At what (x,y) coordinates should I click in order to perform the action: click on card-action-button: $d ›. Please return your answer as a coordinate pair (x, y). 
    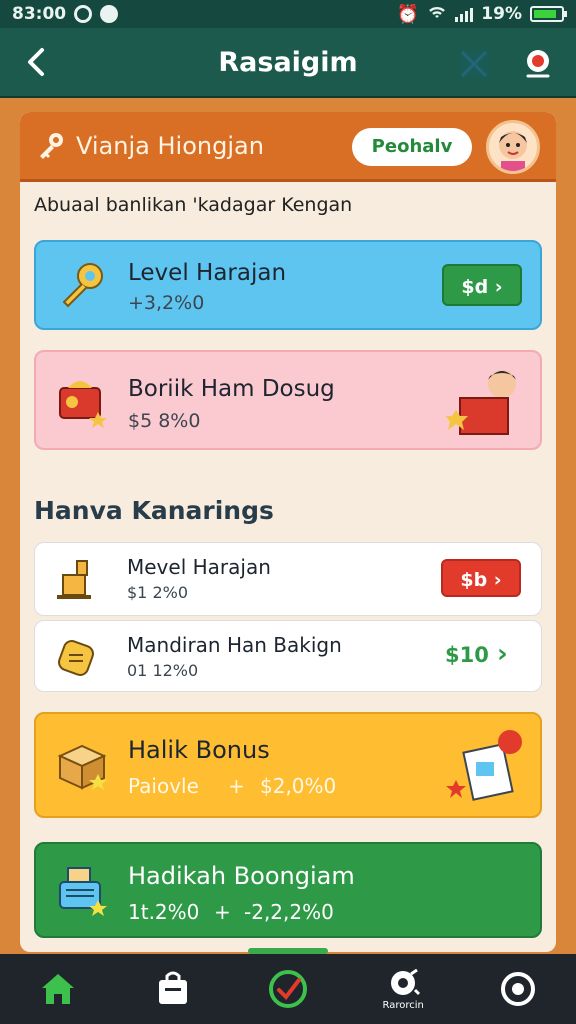
    Looking at the image, I should click on (482, 285).